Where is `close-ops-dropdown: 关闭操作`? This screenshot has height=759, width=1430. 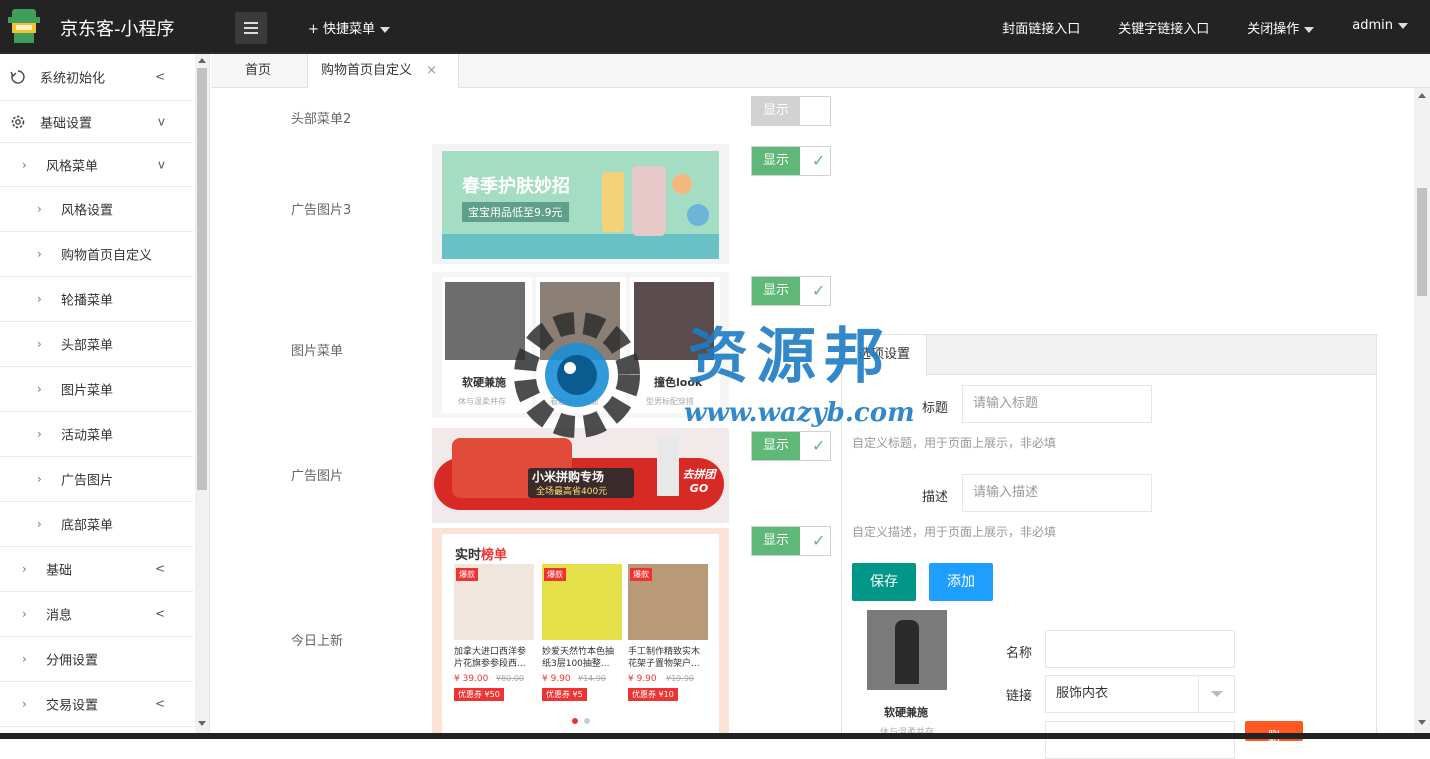 close-ops-dropdown: 关闭操作 is located at coordinates (1281, 27).